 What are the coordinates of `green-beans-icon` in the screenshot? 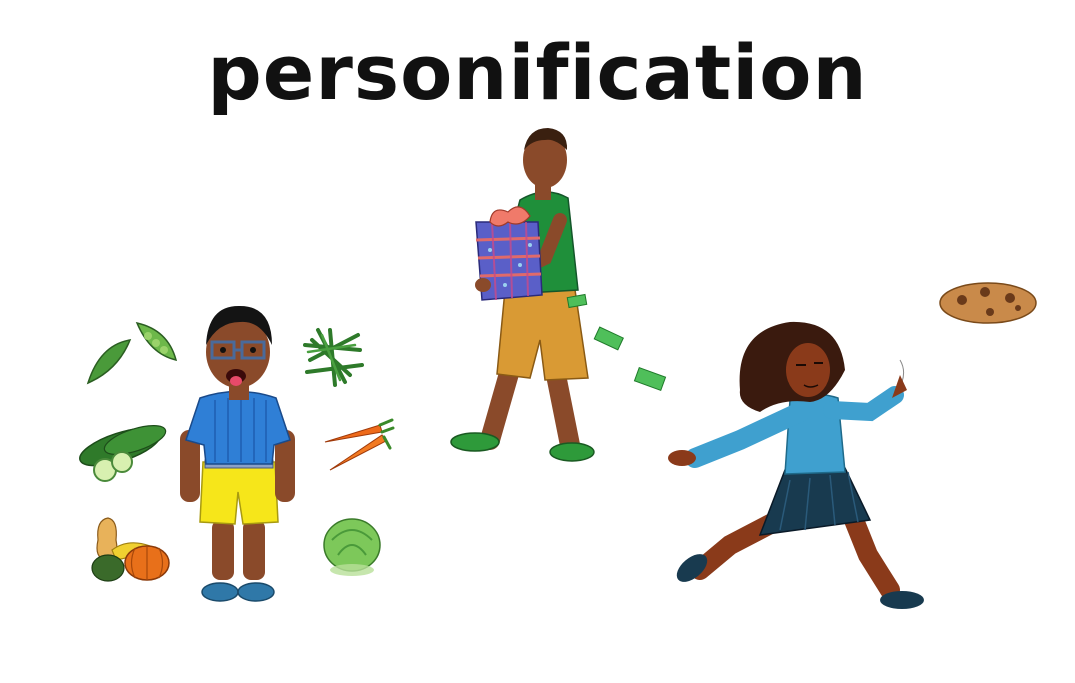 It's located at (333, 357).